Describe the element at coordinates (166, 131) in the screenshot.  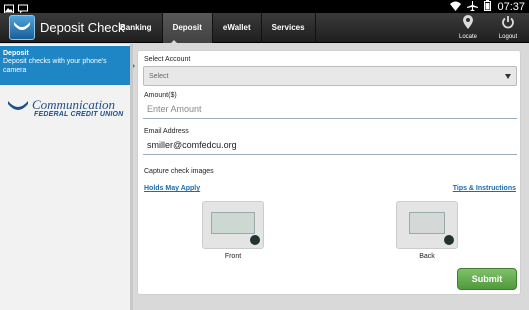
I see `email-label: Email Address` at that location.